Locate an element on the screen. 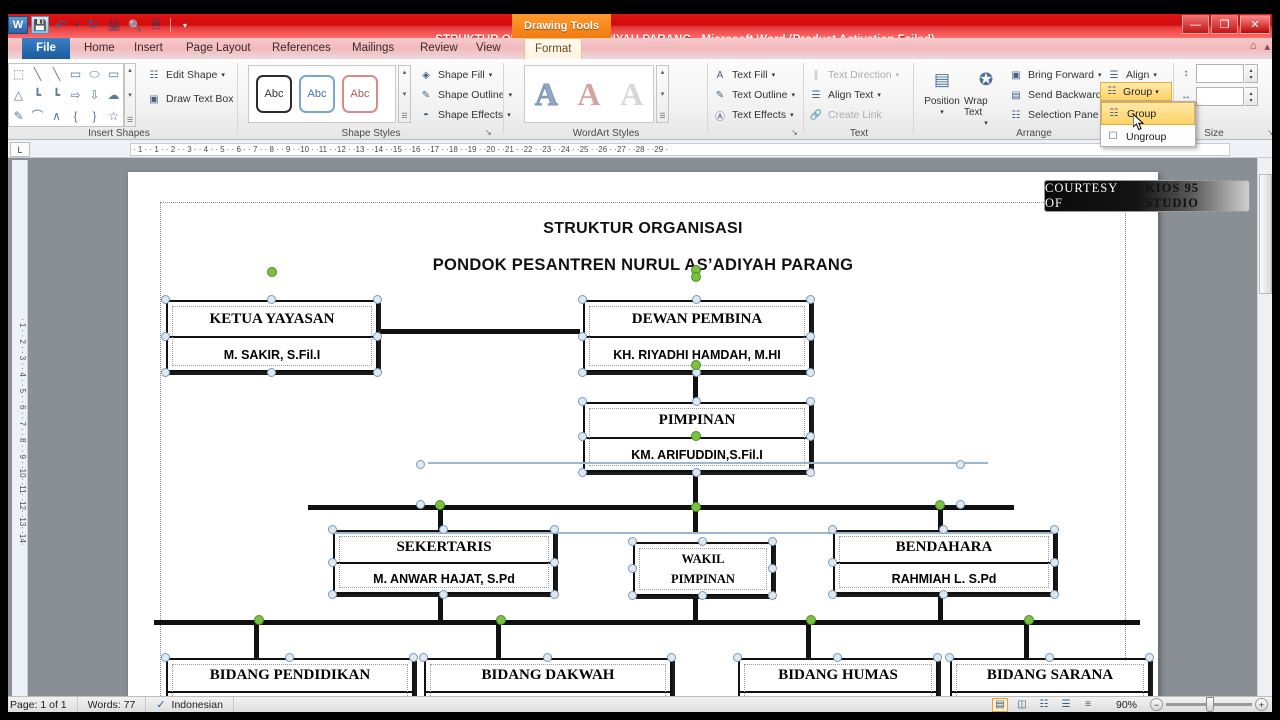 This screenshot has height=720, width=1280. shape-glyph: ┗ is located at coordinates (56, 95).